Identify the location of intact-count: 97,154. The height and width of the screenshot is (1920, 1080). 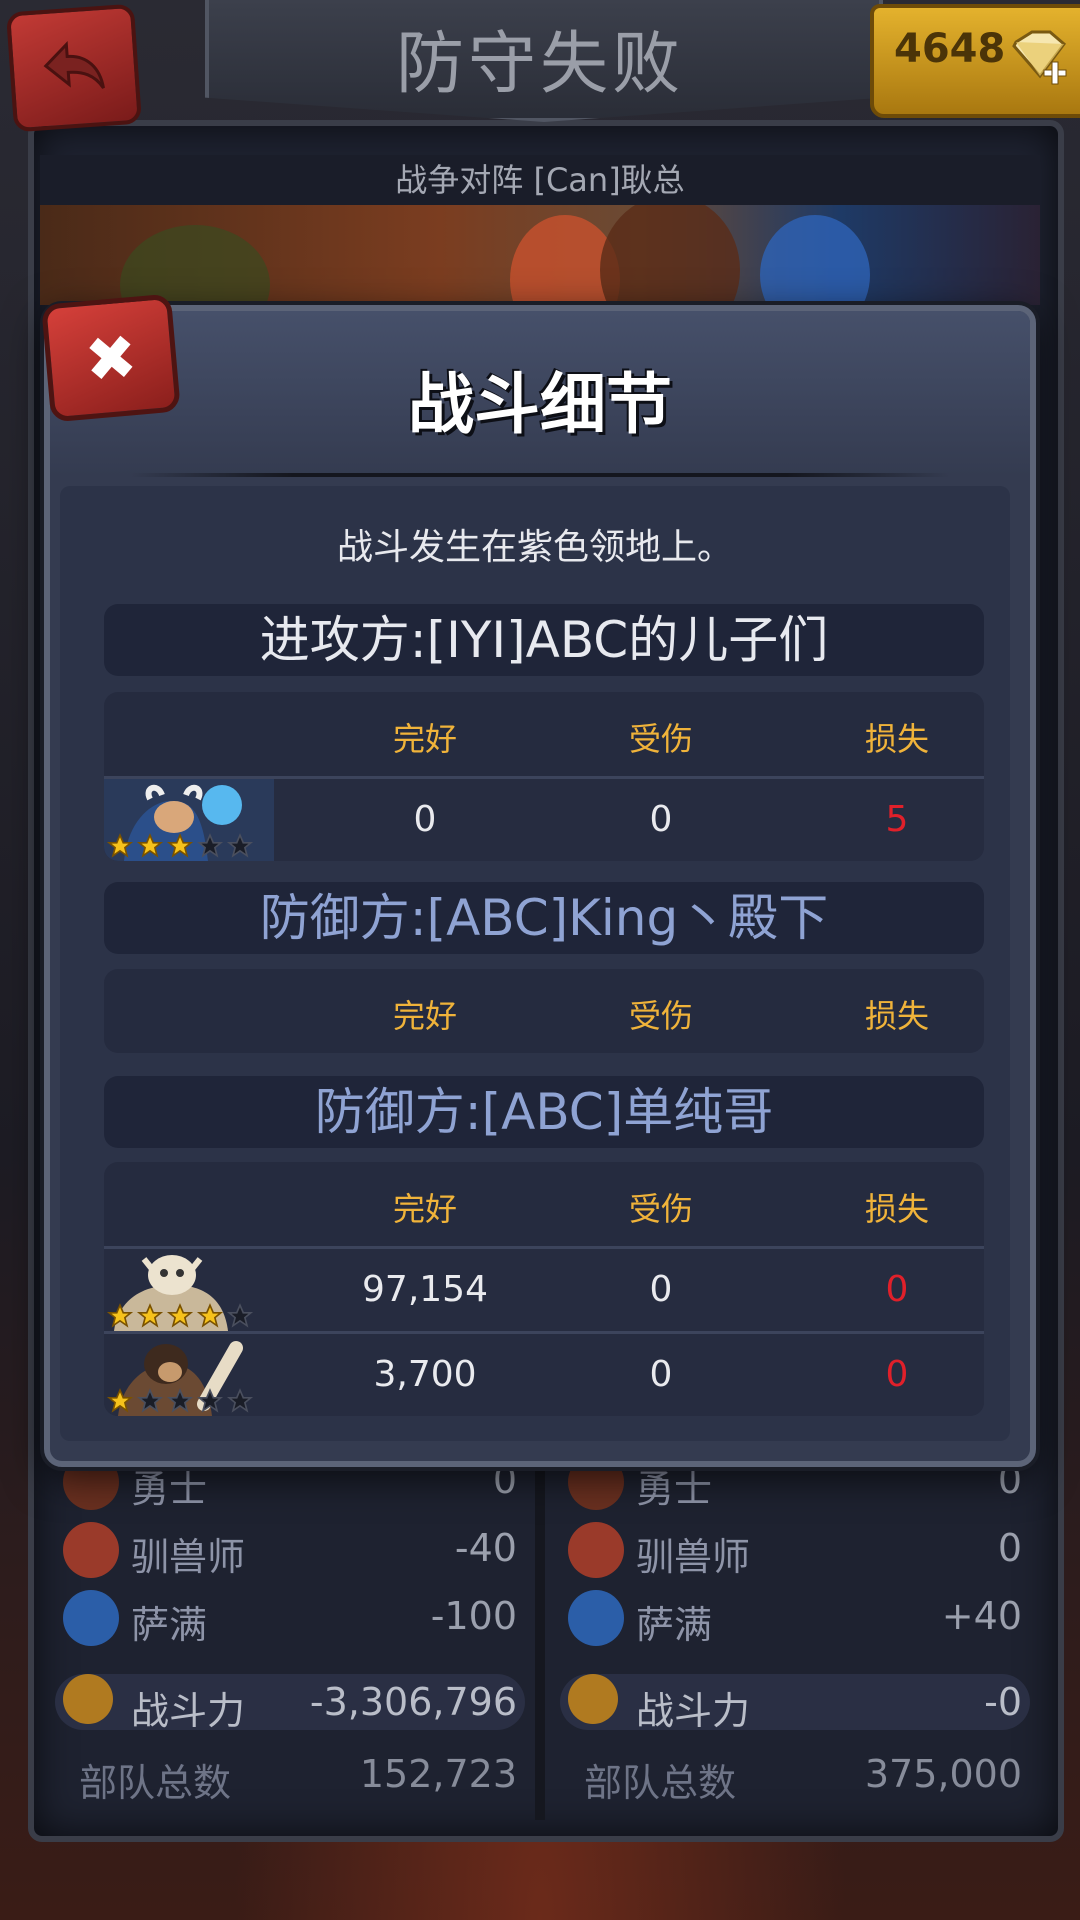
(425, 1289).